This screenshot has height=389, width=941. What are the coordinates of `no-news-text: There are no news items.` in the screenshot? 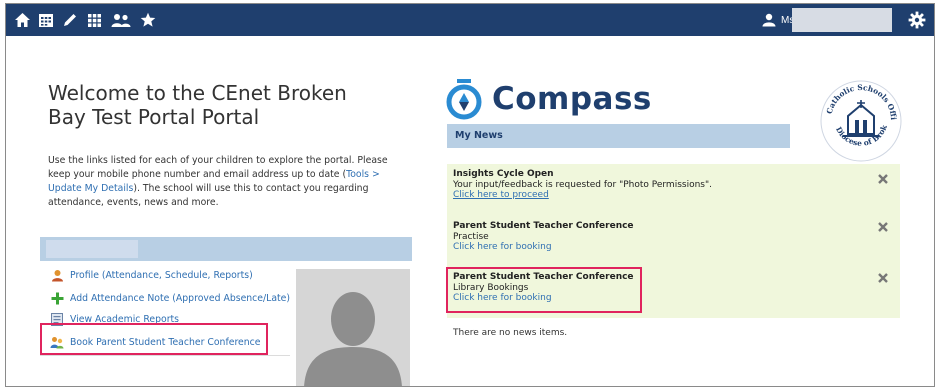 It's located at (510, 333).